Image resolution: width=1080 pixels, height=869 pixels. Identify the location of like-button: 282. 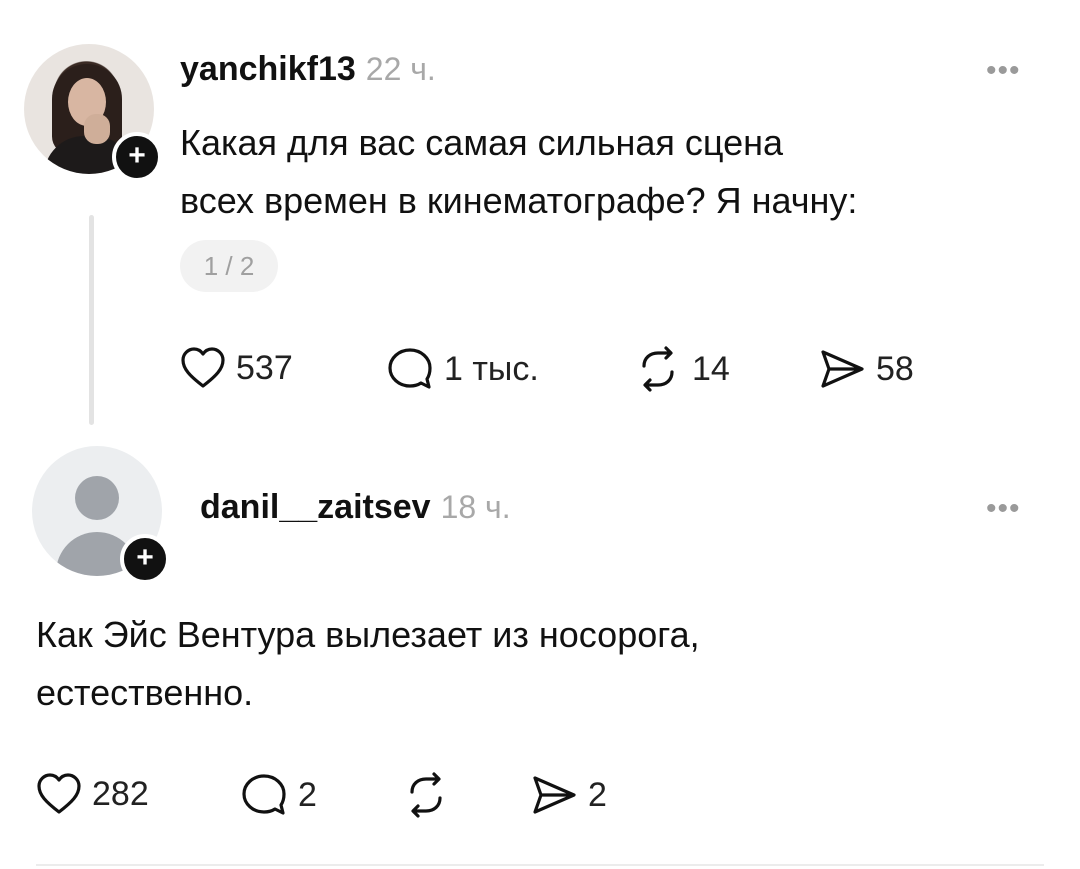
(92, 794).